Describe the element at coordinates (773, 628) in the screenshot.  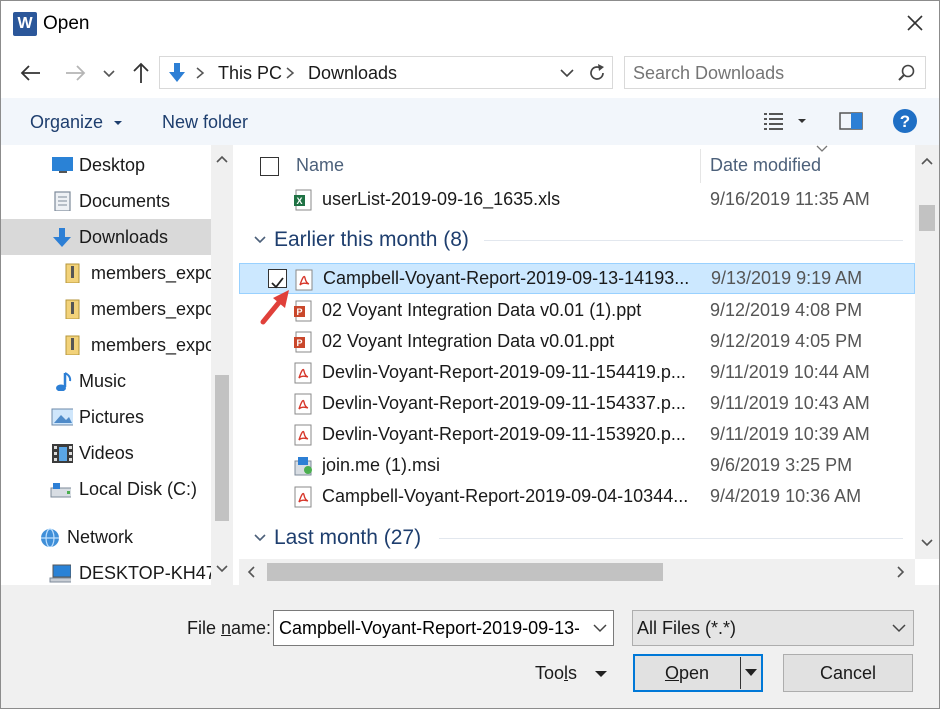
I see `file-type-filter-select: All Files (*.*)` at that location.